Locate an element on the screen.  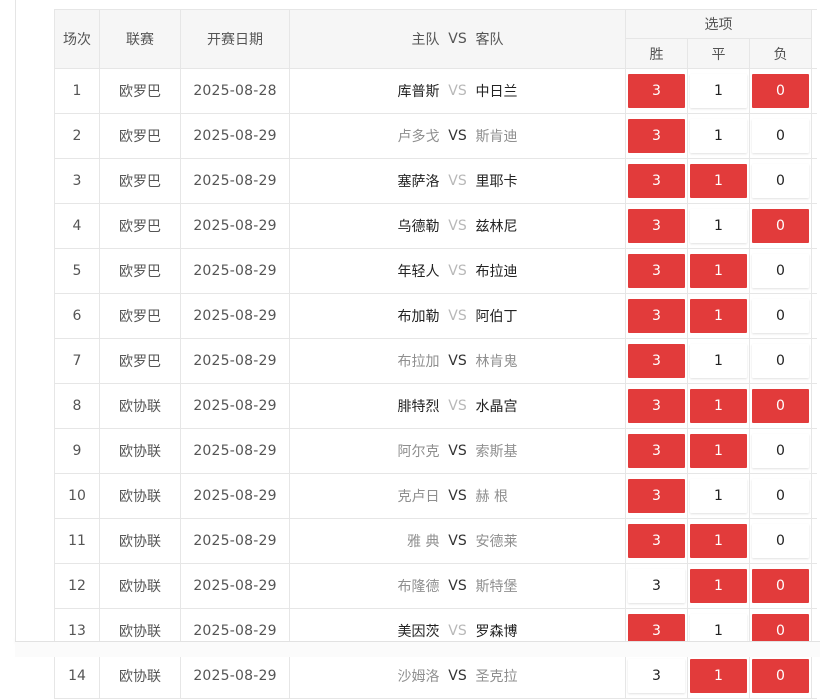
row-match: 乌德勒 VS 兹林尼 is located at coordinates (457, 226).